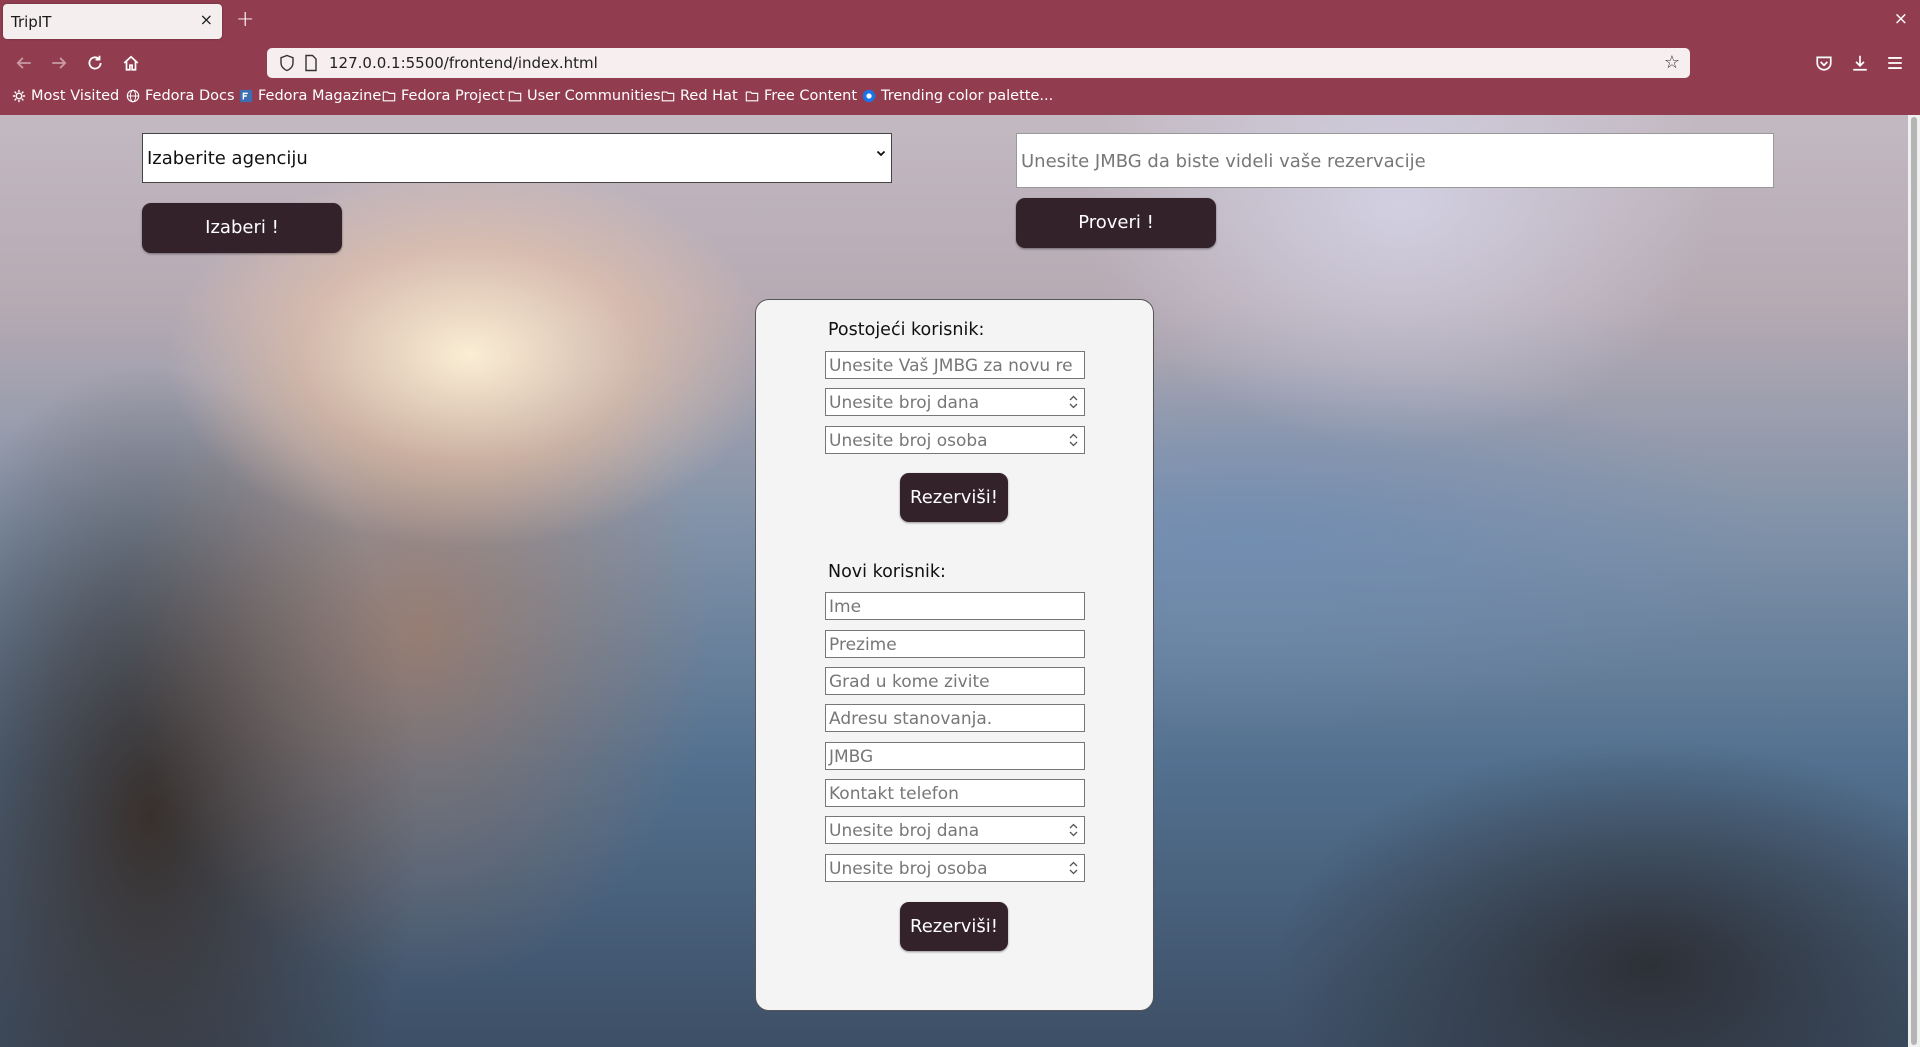 The height and width of the screenshot is (1047, 1920). I want to click on agency-select: Izaberite agenciju, so click(517, 158).